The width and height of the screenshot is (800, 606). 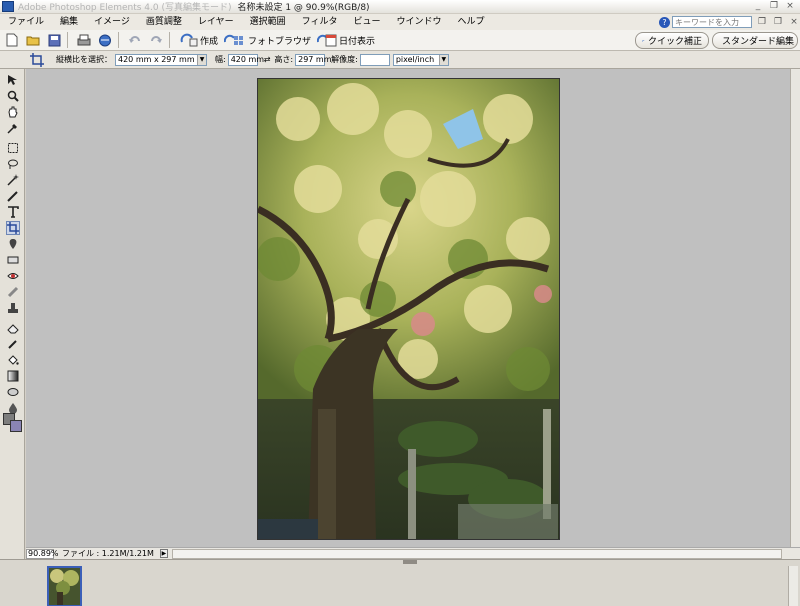 I want to click on swap-dimensions-icon: ⇄, so click(x=267, y=59).